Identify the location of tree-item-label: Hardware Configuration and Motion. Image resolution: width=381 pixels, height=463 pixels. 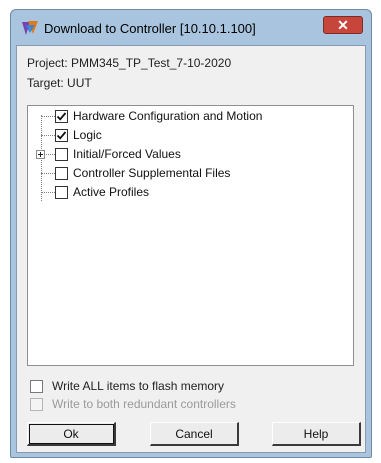
(168, 116).